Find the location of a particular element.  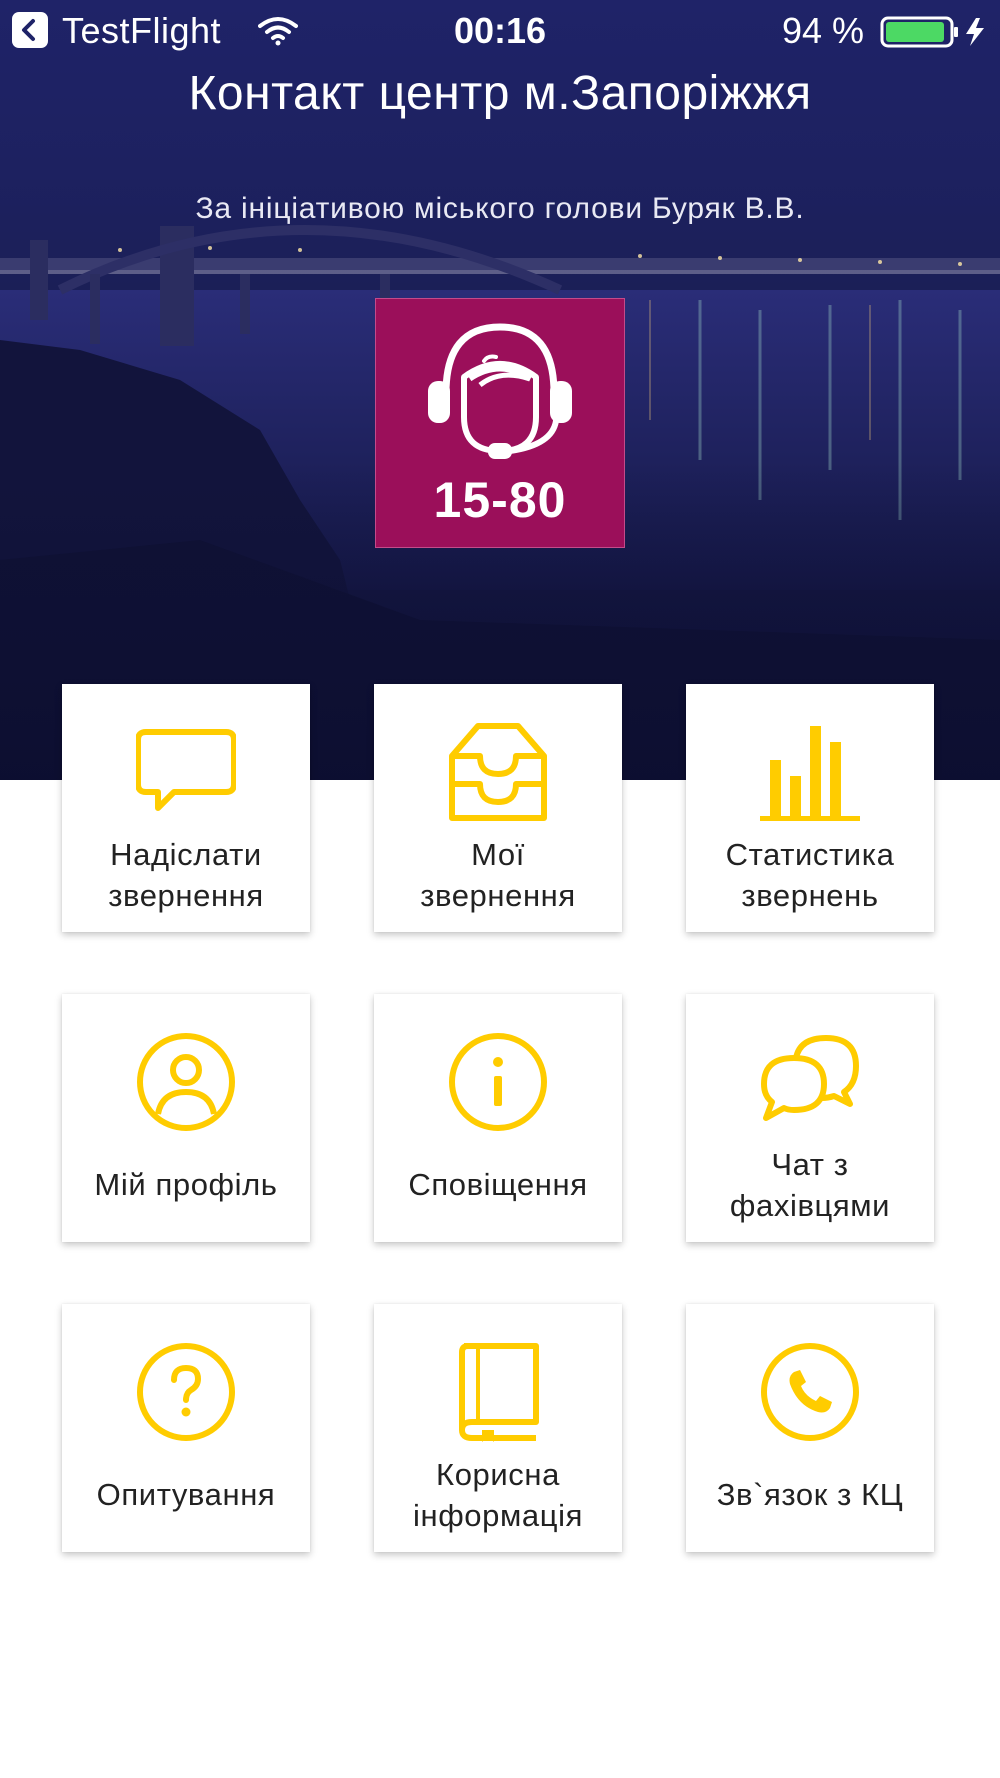

tile-my-requests: Мої звернення is located at coordinates (498, 808).